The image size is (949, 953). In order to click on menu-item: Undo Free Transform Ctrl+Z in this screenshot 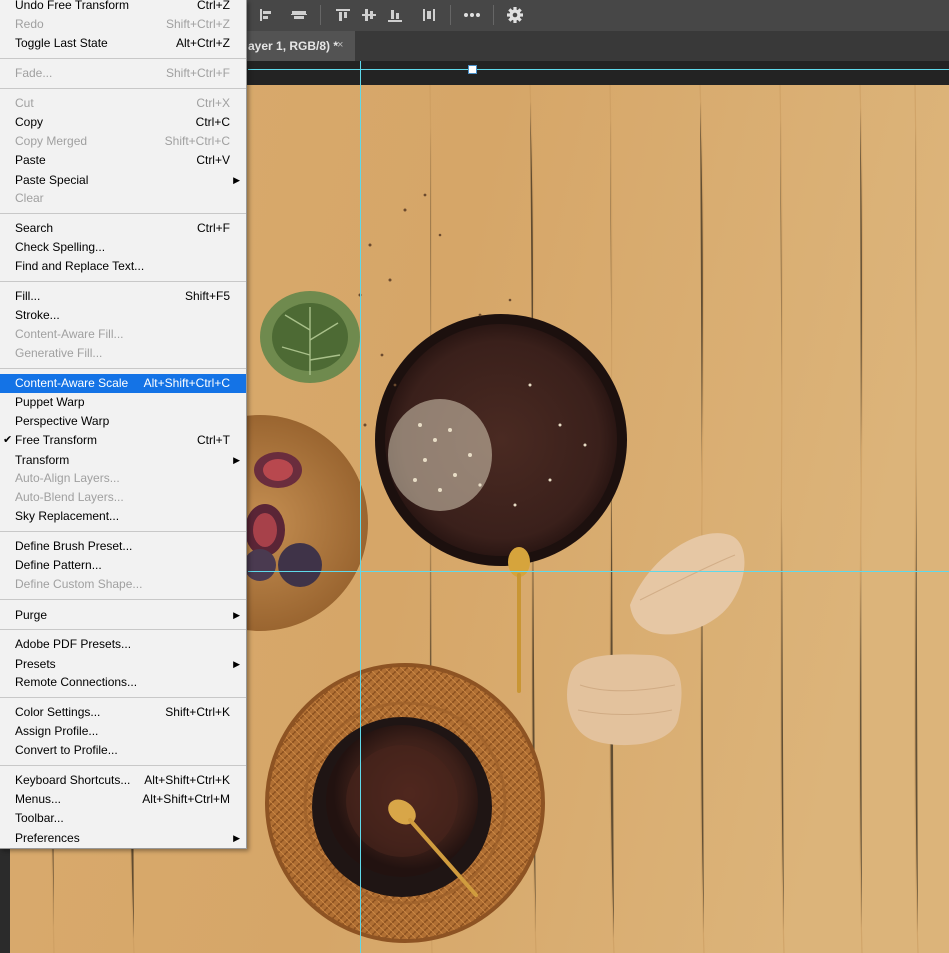, I will do `click(123, 7)`.